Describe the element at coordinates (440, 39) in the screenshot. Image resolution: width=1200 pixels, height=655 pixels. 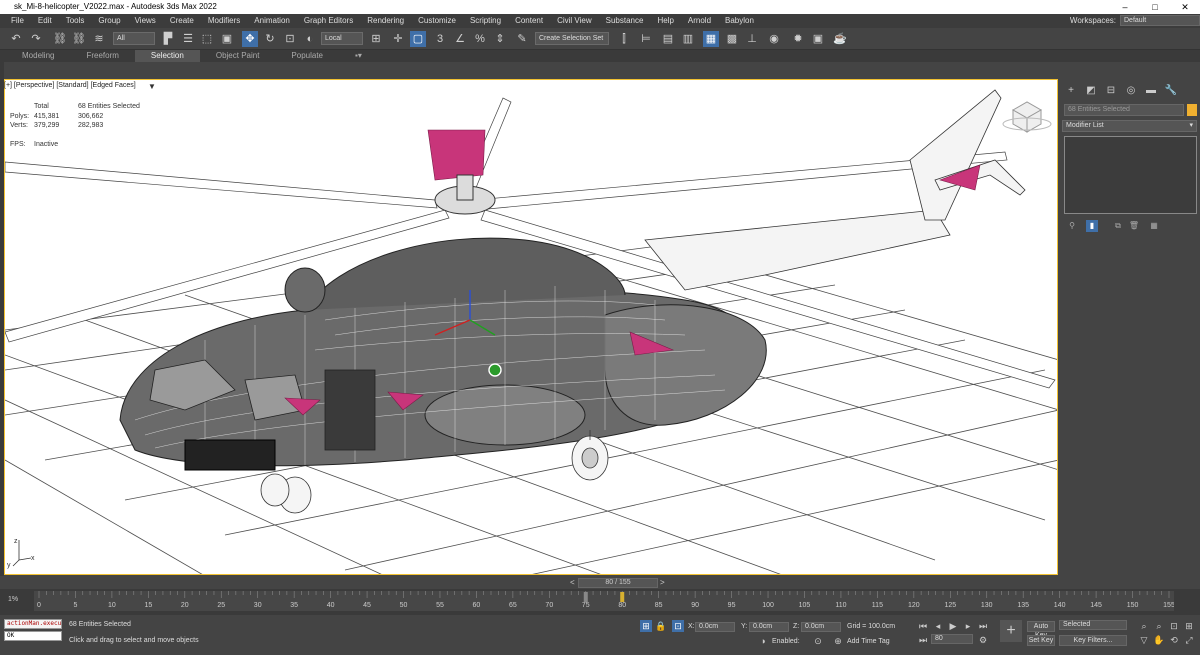
I see `snaps-toggle-icon: 3` at that location.